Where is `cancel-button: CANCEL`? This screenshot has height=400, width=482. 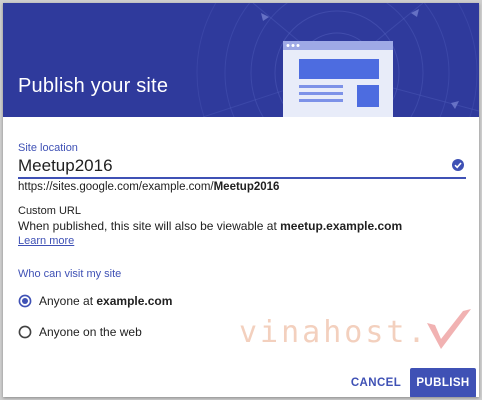 cancel-button: CANCEL is located at coordinates (376, 382).